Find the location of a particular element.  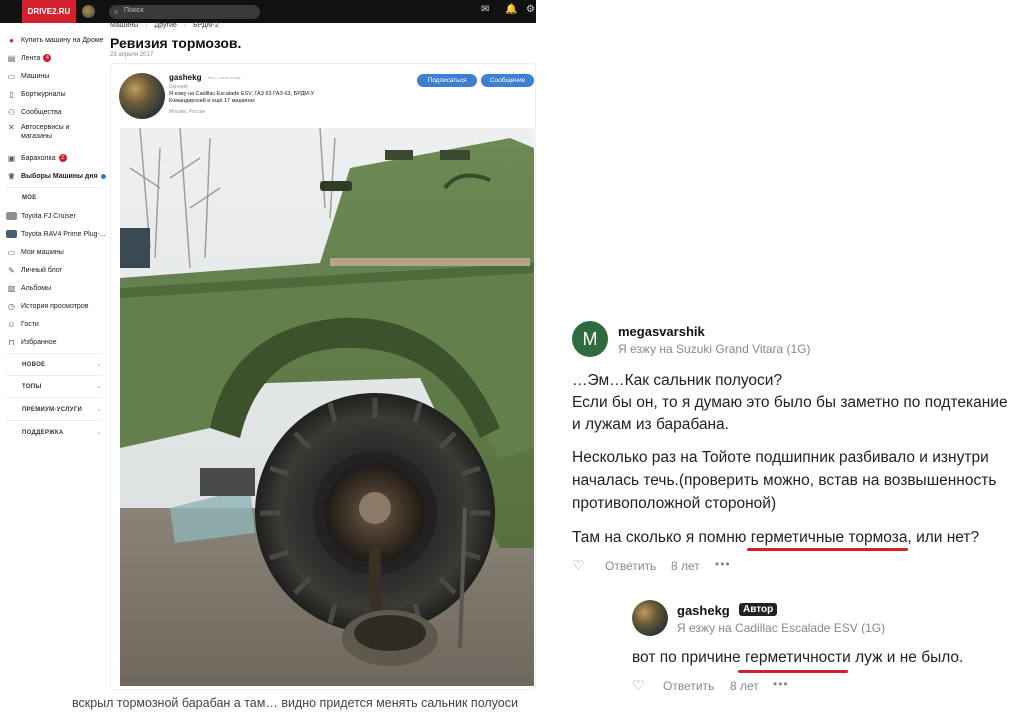

breadcrumb: Машины › Другие › БРДМ-2 is located at coordinates (167, 25).